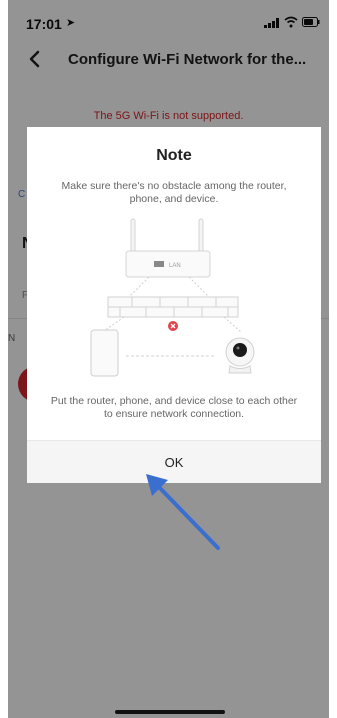  Describe the element at coordinates (133, 236) in the screenshot. I see `router-antenna-left-icon` at that location.